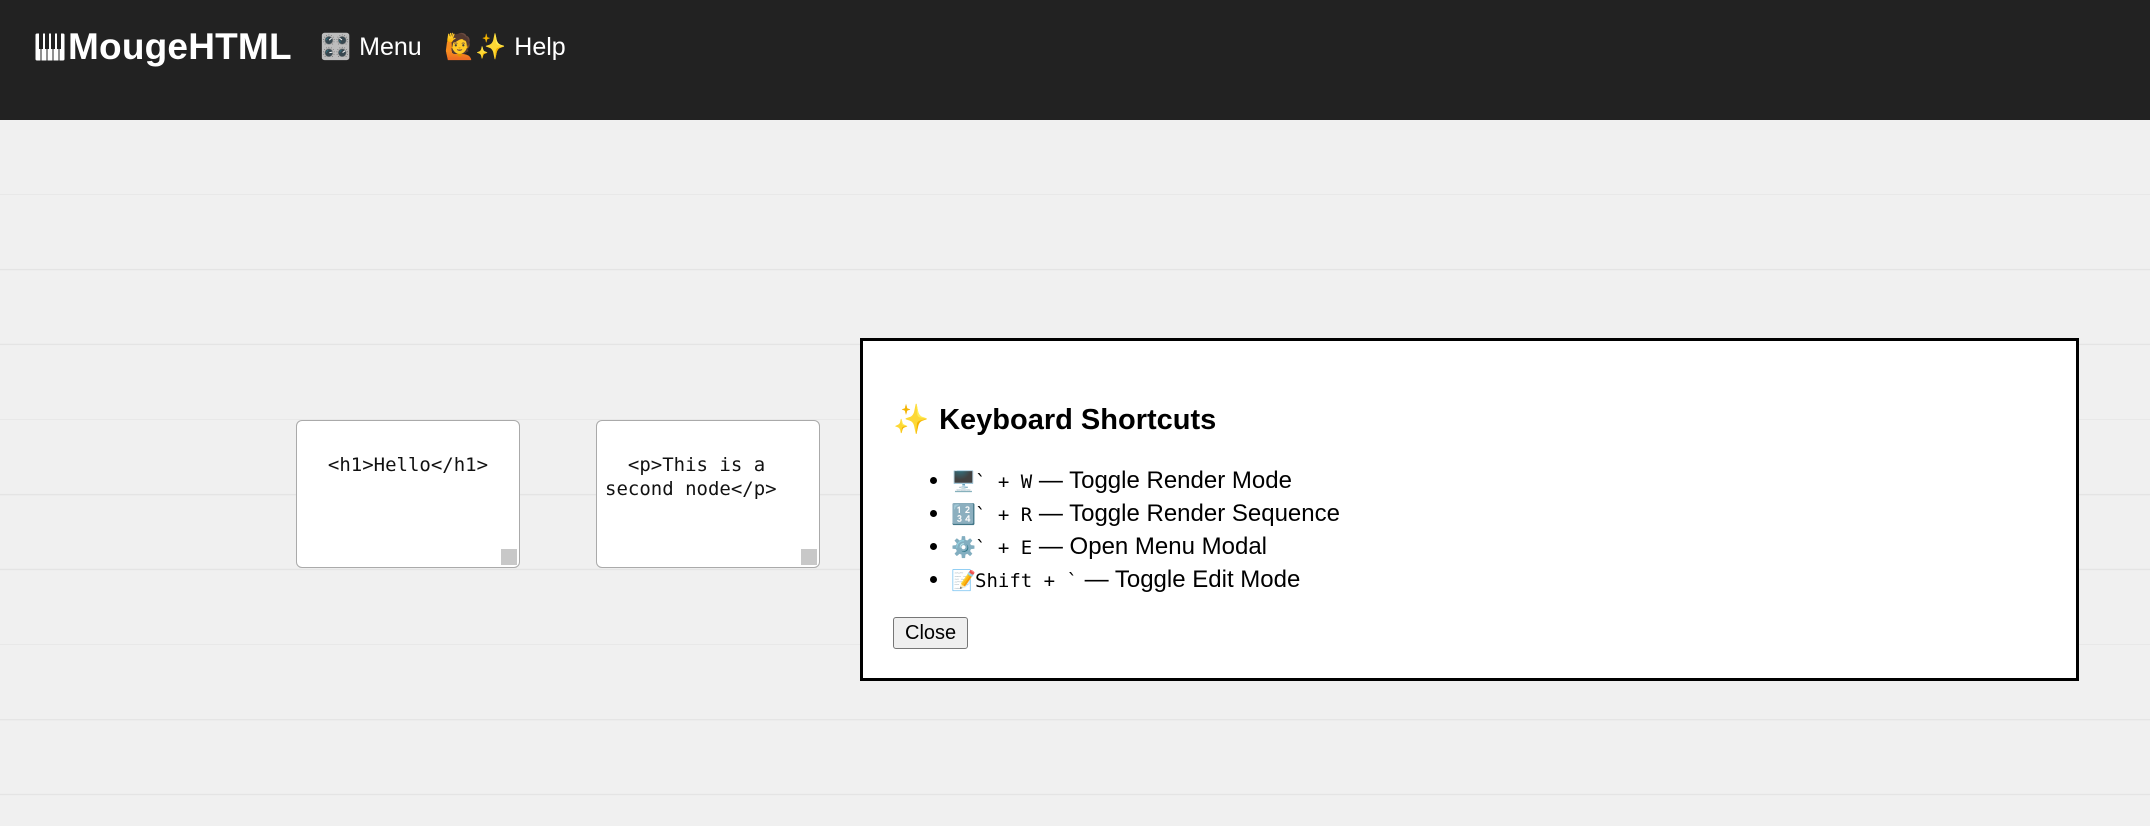 The width and height of the screenshot is (2150, 826). I want to click on gear-icon: ⚙️, so click(963, 548).